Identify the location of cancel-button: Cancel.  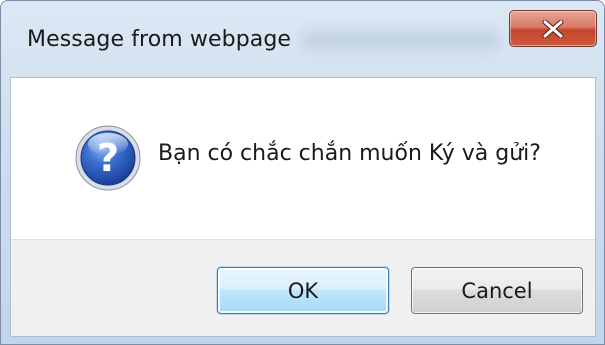
(497, 290).